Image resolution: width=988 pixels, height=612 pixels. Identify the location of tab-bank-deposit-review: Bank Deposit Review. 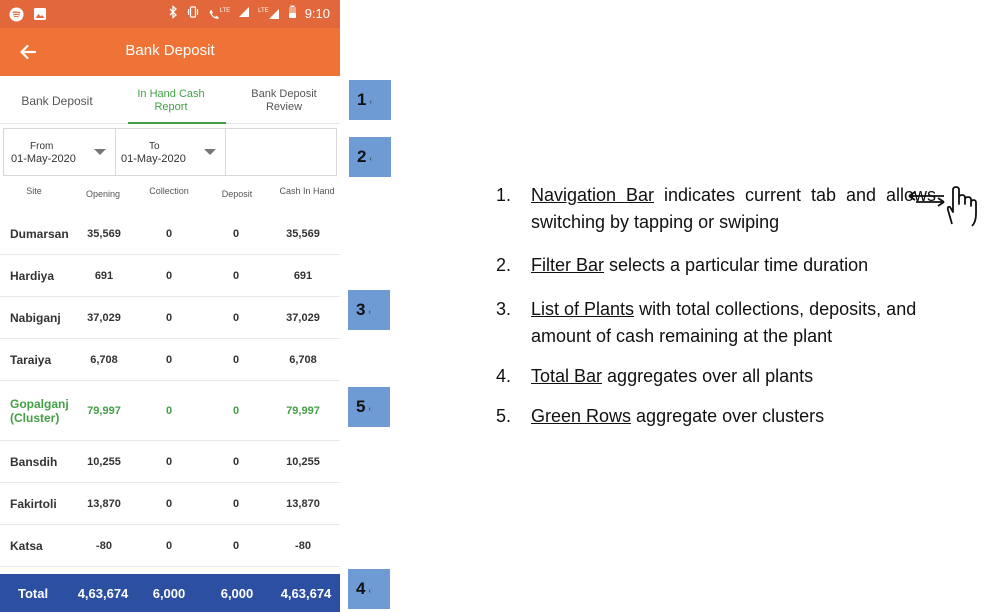
(284, 101).